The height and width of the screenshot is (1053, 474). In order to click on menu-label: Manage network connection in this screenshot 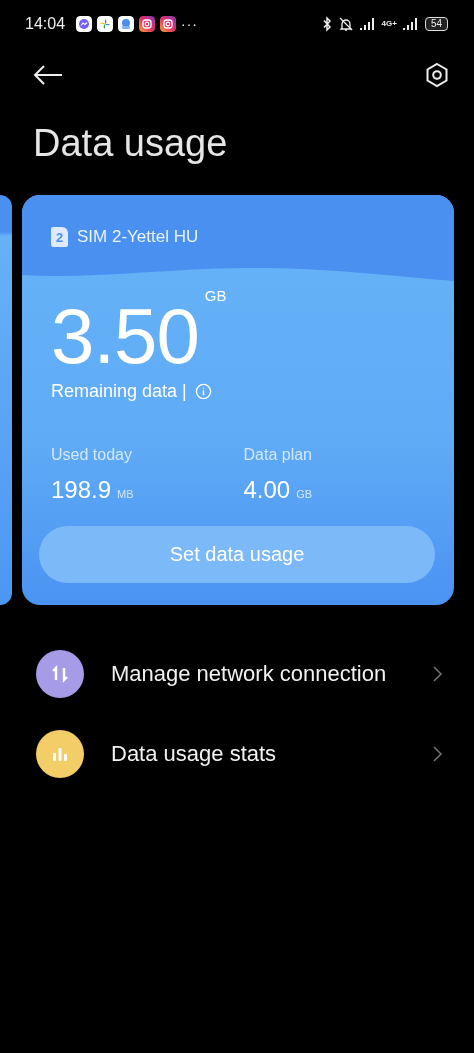, I will do `click(249, 674)`.